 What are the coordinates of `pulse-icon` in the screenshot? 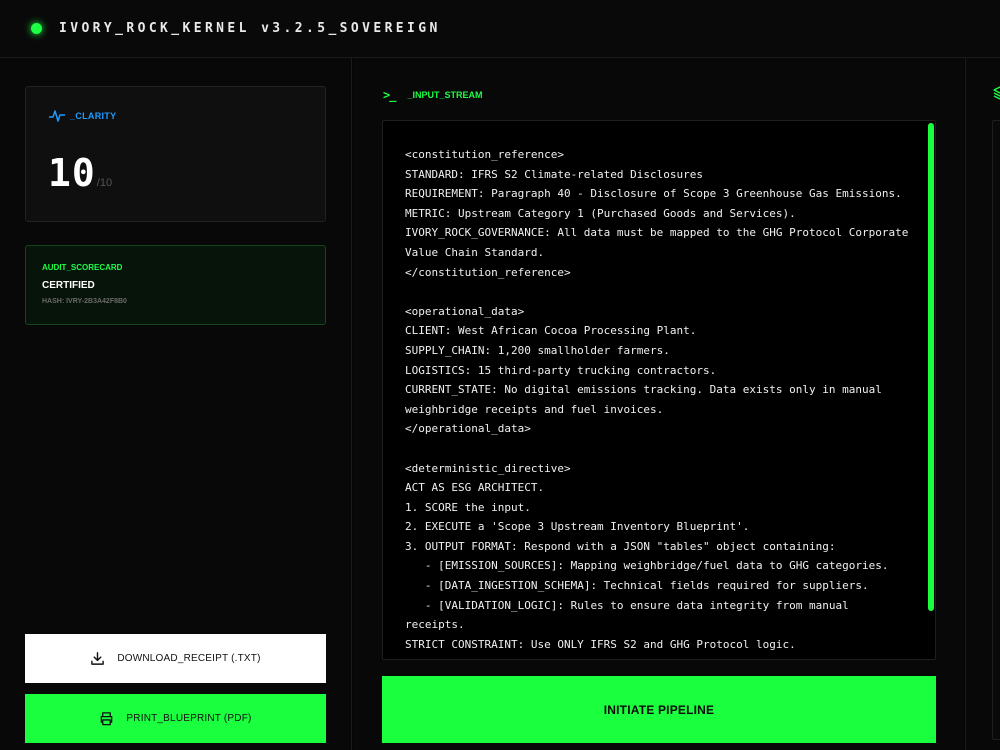 It's located at (57, 116).